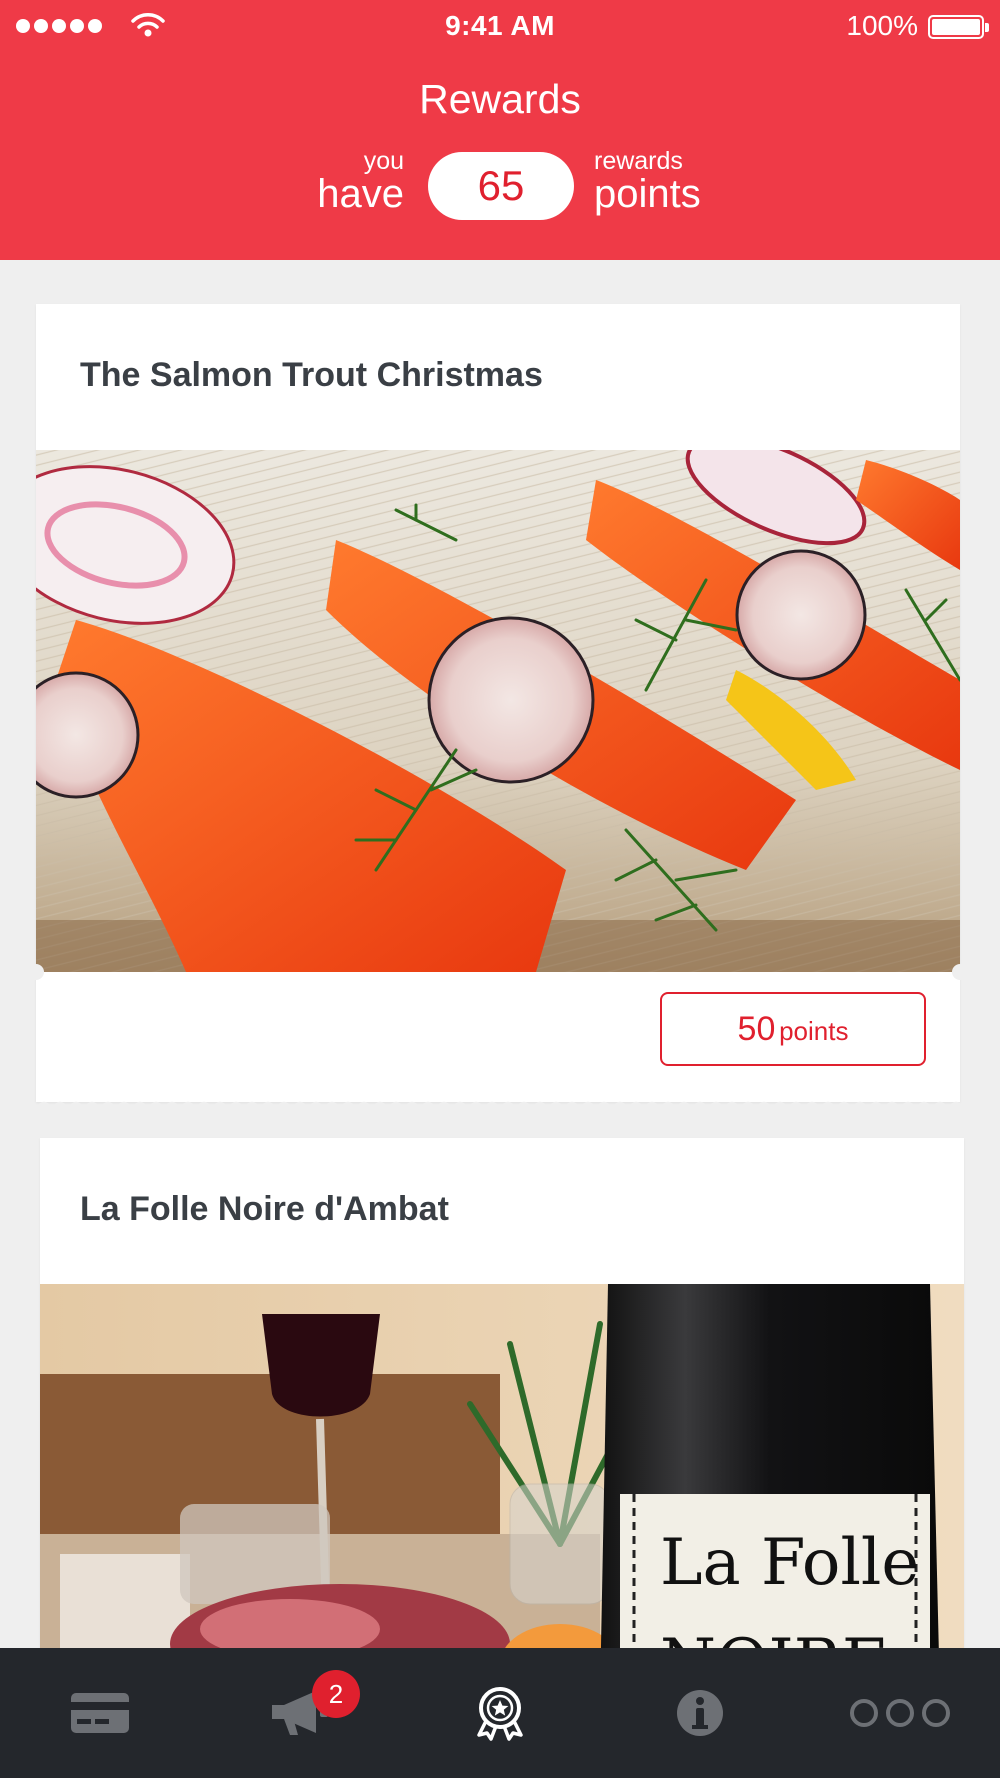  Describe the element at coordinates (498, 1036) in the screenshot. I see `reward-card-footer: 50 points` at that location.